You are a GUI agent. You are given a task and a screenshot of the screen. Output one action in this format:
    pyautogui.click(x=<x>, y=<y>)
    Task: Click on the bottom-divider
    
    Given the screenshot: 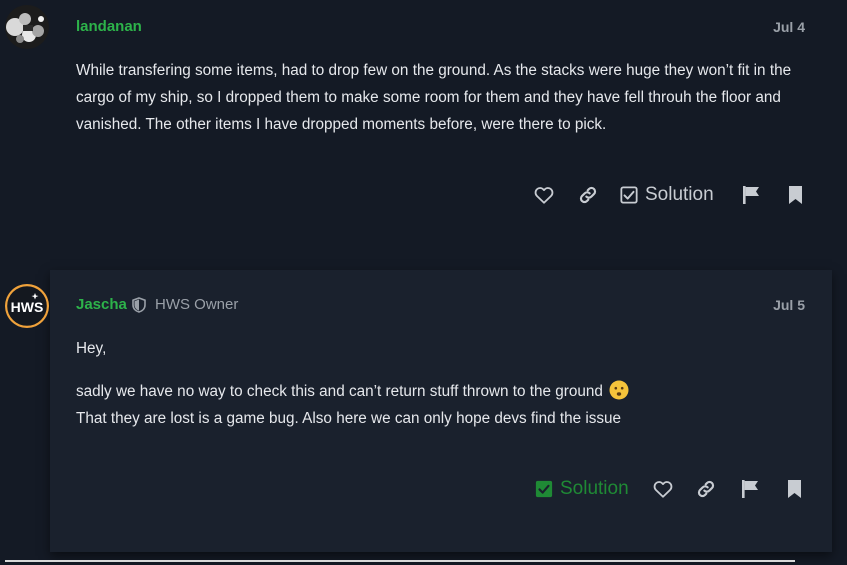 What is the action you would take?
    pyautogui.click(x=400, y=561)
    